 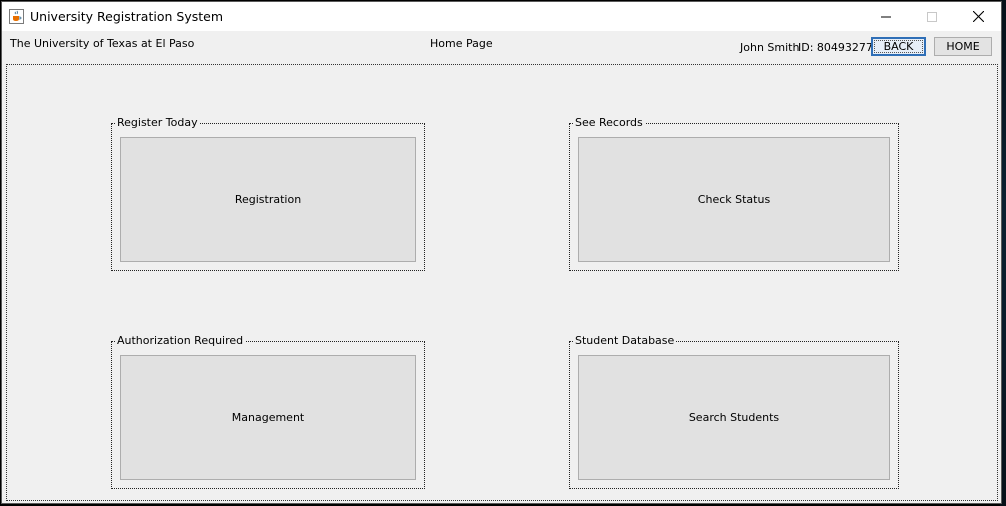 I want to click on minimize-button, so click(x=886, y=16).